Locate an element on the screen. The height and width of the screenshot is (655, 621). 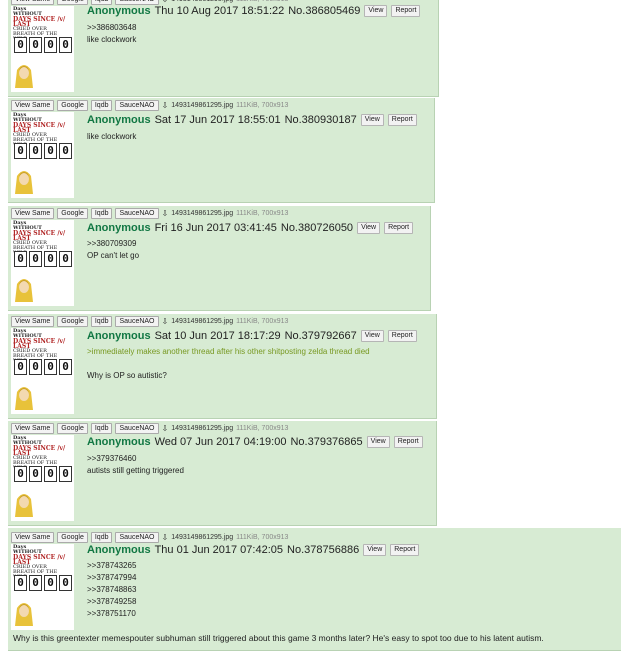
post-datetime: Thu 10 Aug 2017 18:51:22 is located at coordinates (219, 11).